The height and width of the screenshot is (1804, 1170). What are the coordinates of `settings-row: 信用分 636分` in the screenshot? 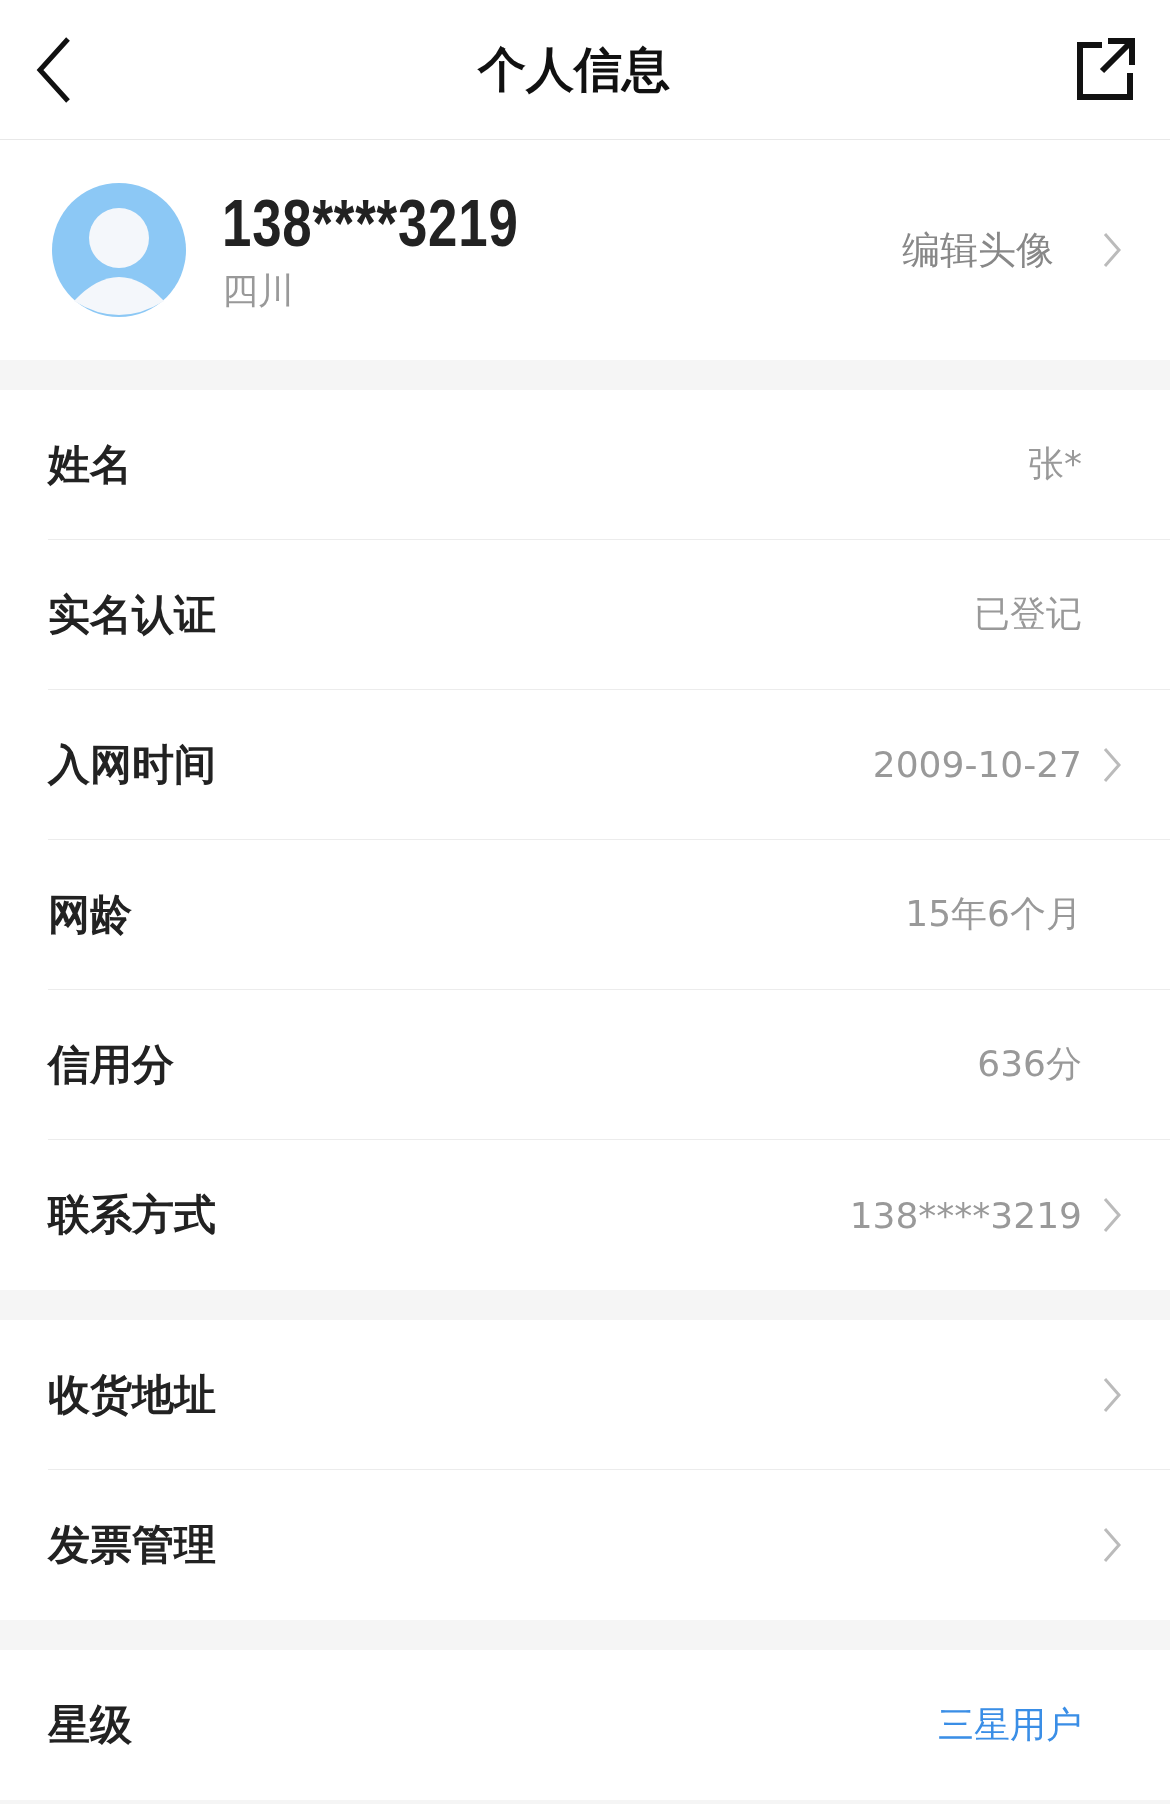 It's located at (609, 1065).